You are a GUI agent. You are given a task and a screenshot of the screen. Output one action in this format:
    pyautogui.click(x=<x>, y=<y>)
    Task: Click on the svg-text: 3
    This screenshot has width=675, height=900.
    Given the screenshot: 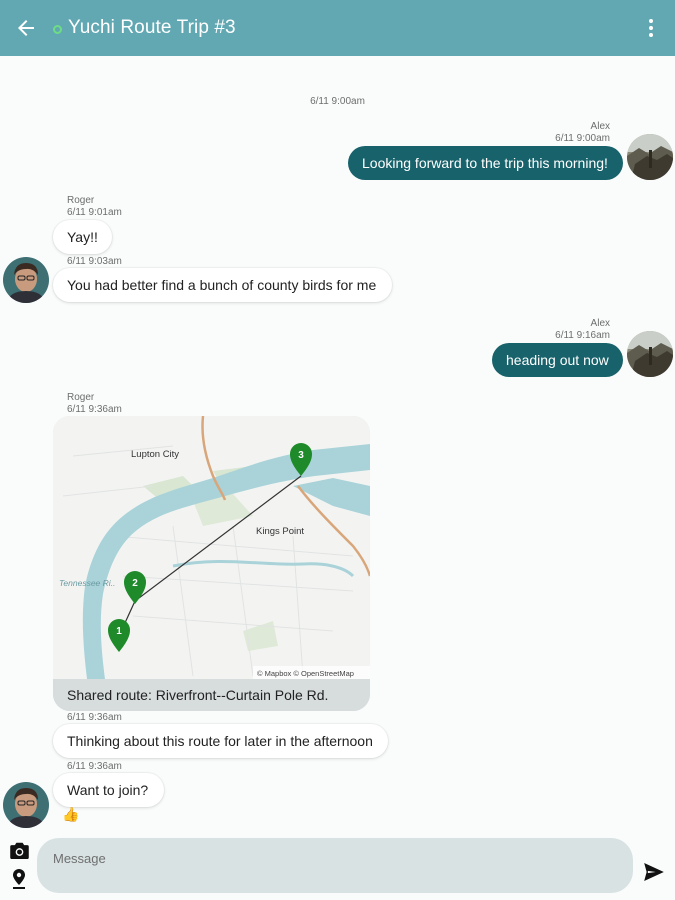 What is the action you would take?
    pyautogui.click(x=301, y=455)
    